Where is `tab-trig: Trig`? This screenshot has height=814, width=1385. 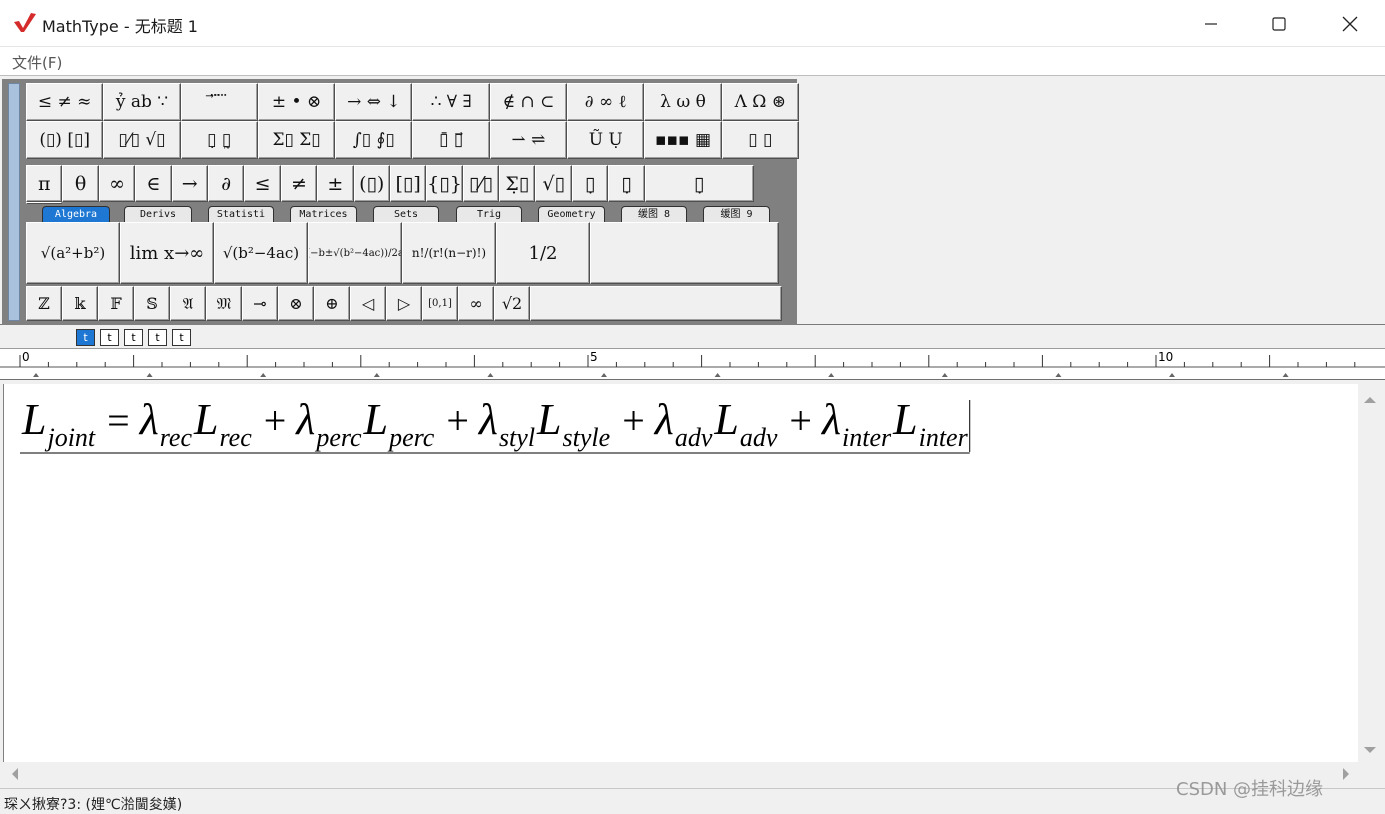
tab-trig: Trig is located at coordinates (489, 214).